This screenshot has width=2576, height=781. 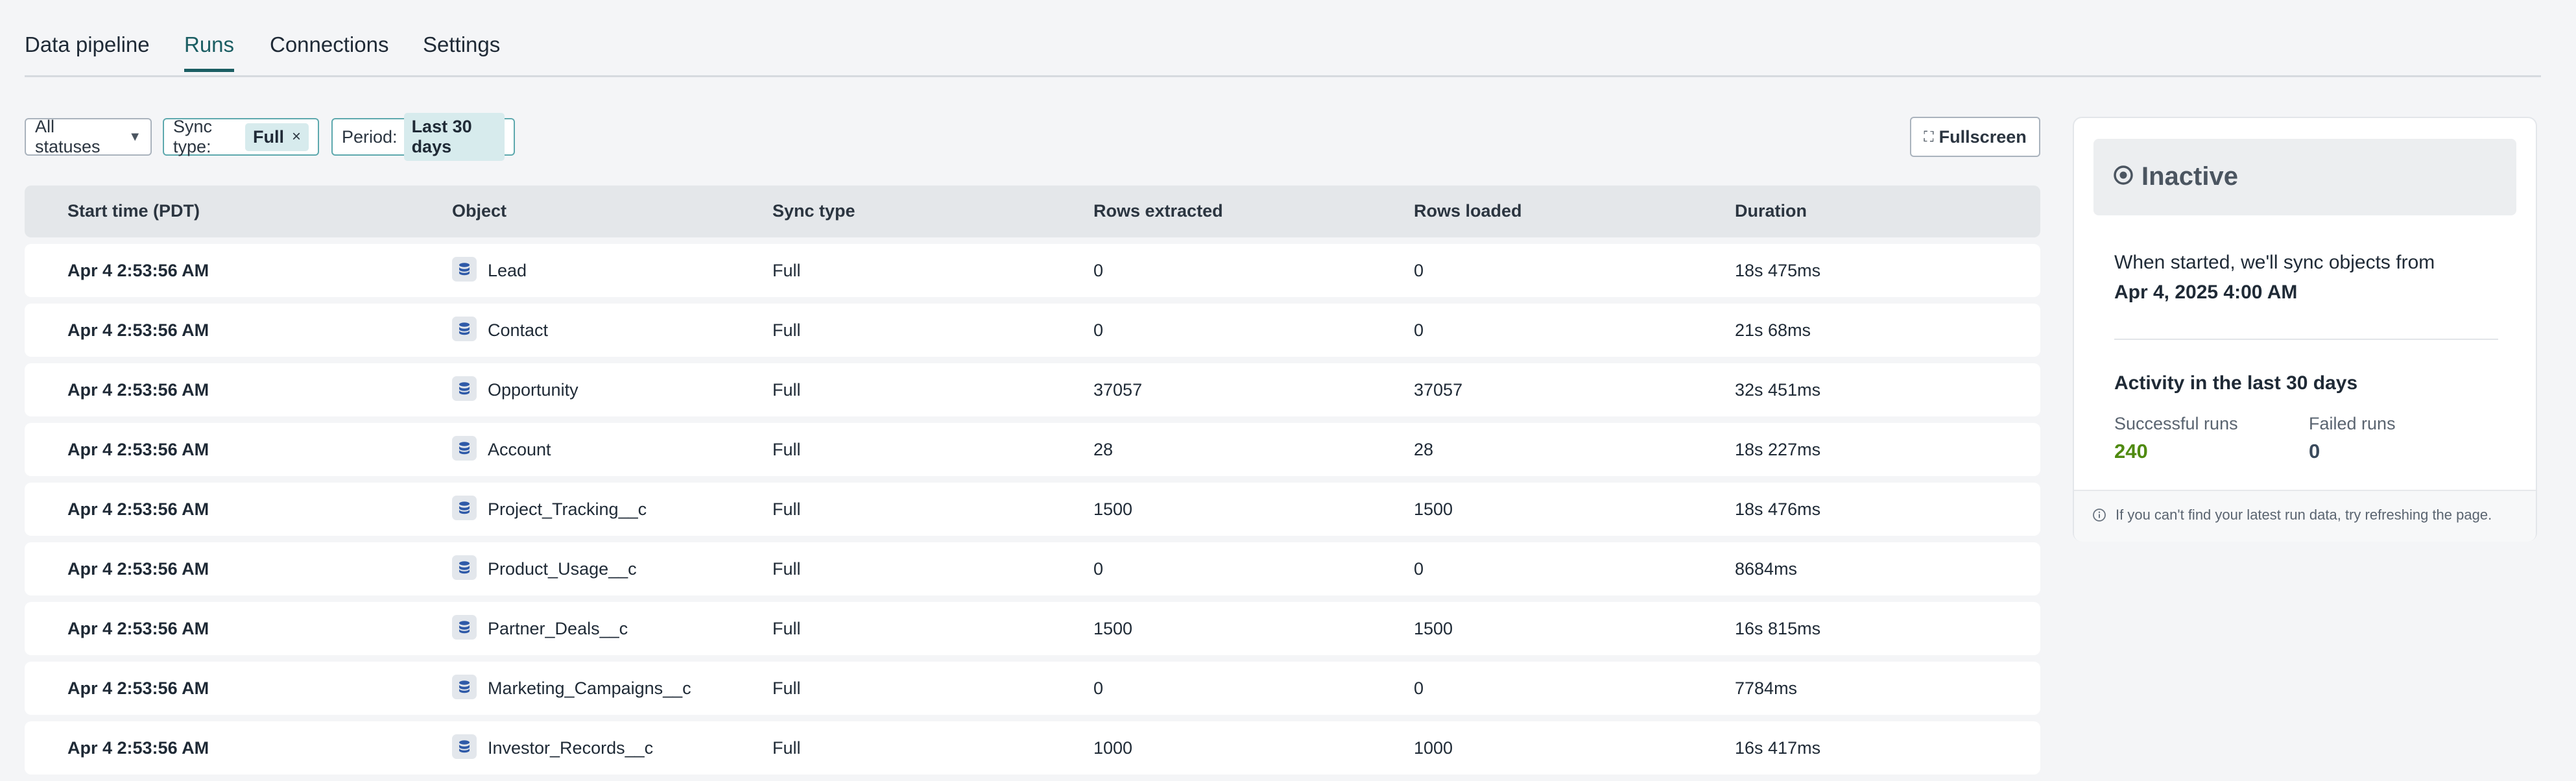 I want to click on table-row: Apr 4 2:53:56 AM Contact Full 0 0 21s 68ms, so click(x=1032, y=330).